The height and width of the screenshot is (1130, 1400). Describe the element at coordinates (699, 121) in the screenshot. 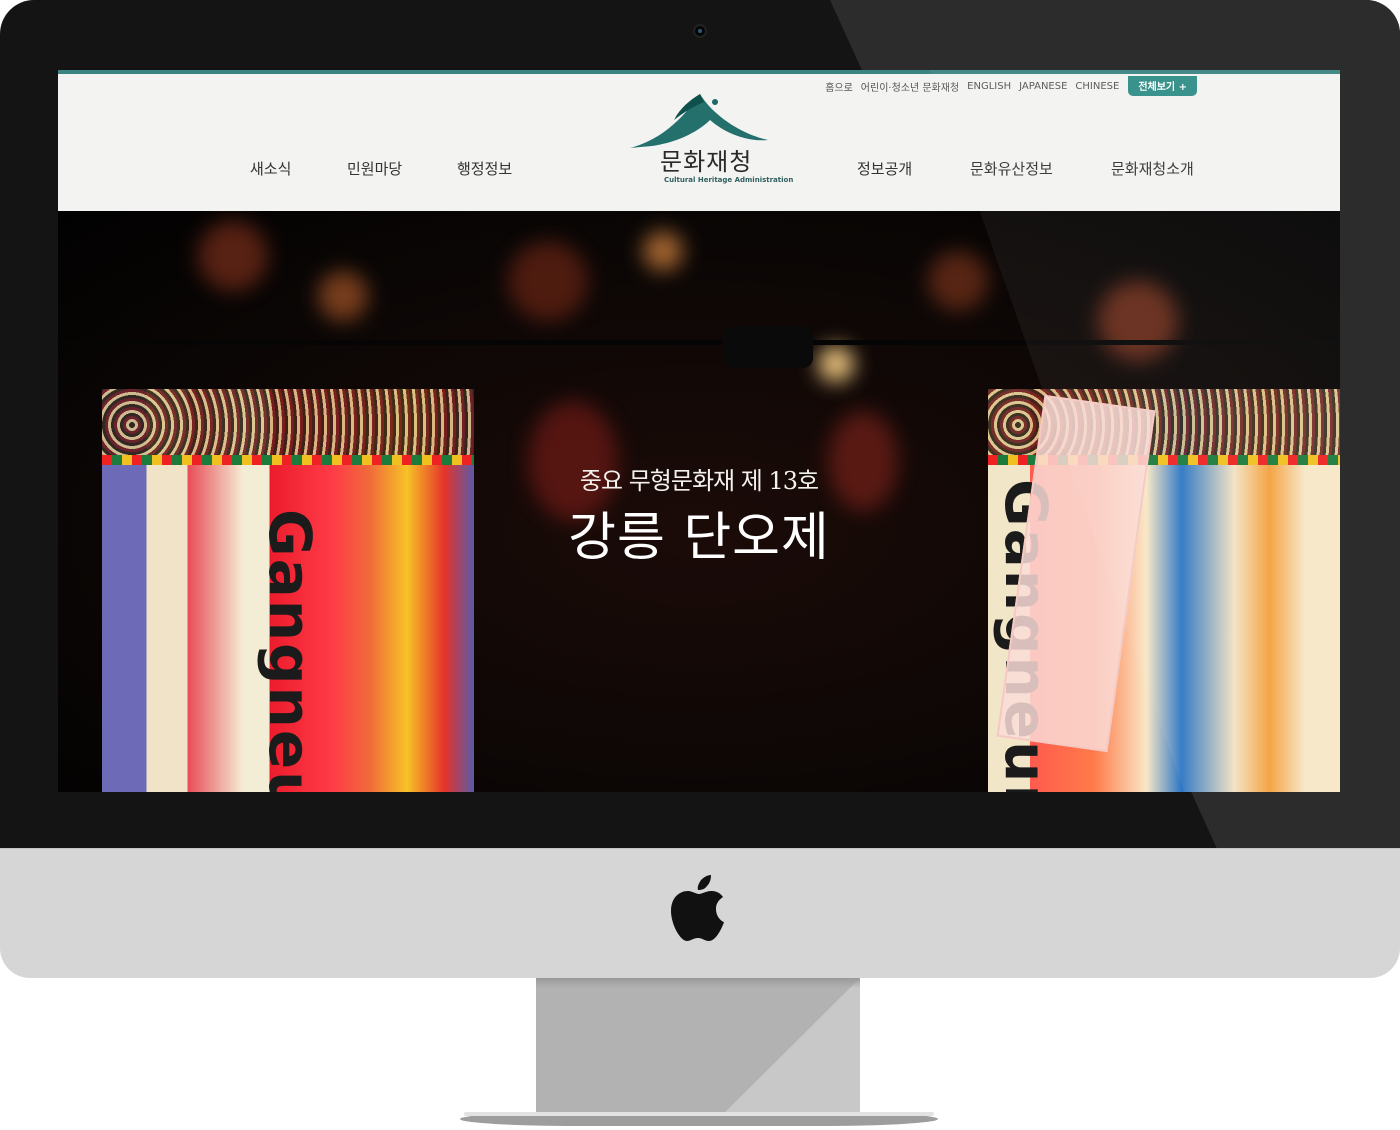

I see `roof-logo-icon` at that location.